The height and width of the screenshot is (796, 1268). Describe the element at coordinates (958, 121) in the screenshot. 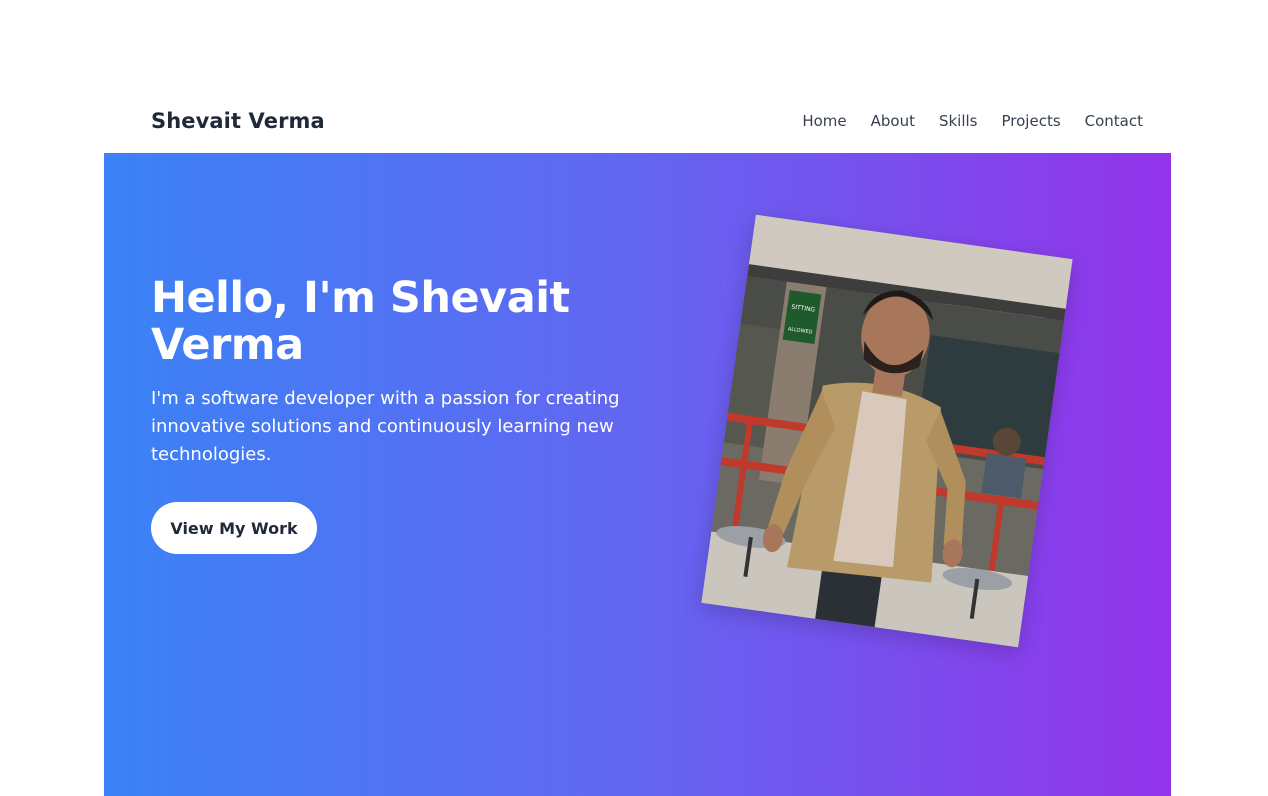

I see `nav-link-skills: Skills` at that location.